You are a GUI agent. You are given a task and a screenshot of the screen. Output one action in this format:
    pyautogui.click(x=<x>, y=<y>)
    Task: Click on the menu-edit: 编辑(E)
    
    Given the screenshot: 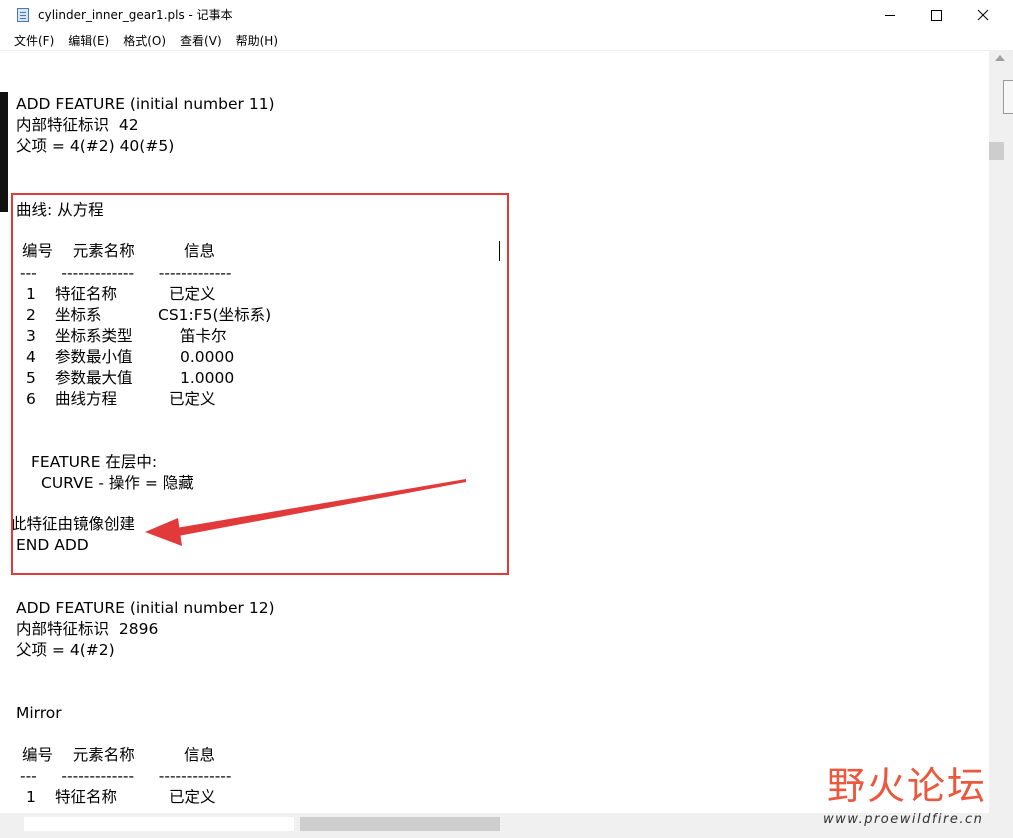 What is the action you would take?
    pyautogui.click(x=88, y=40)
    